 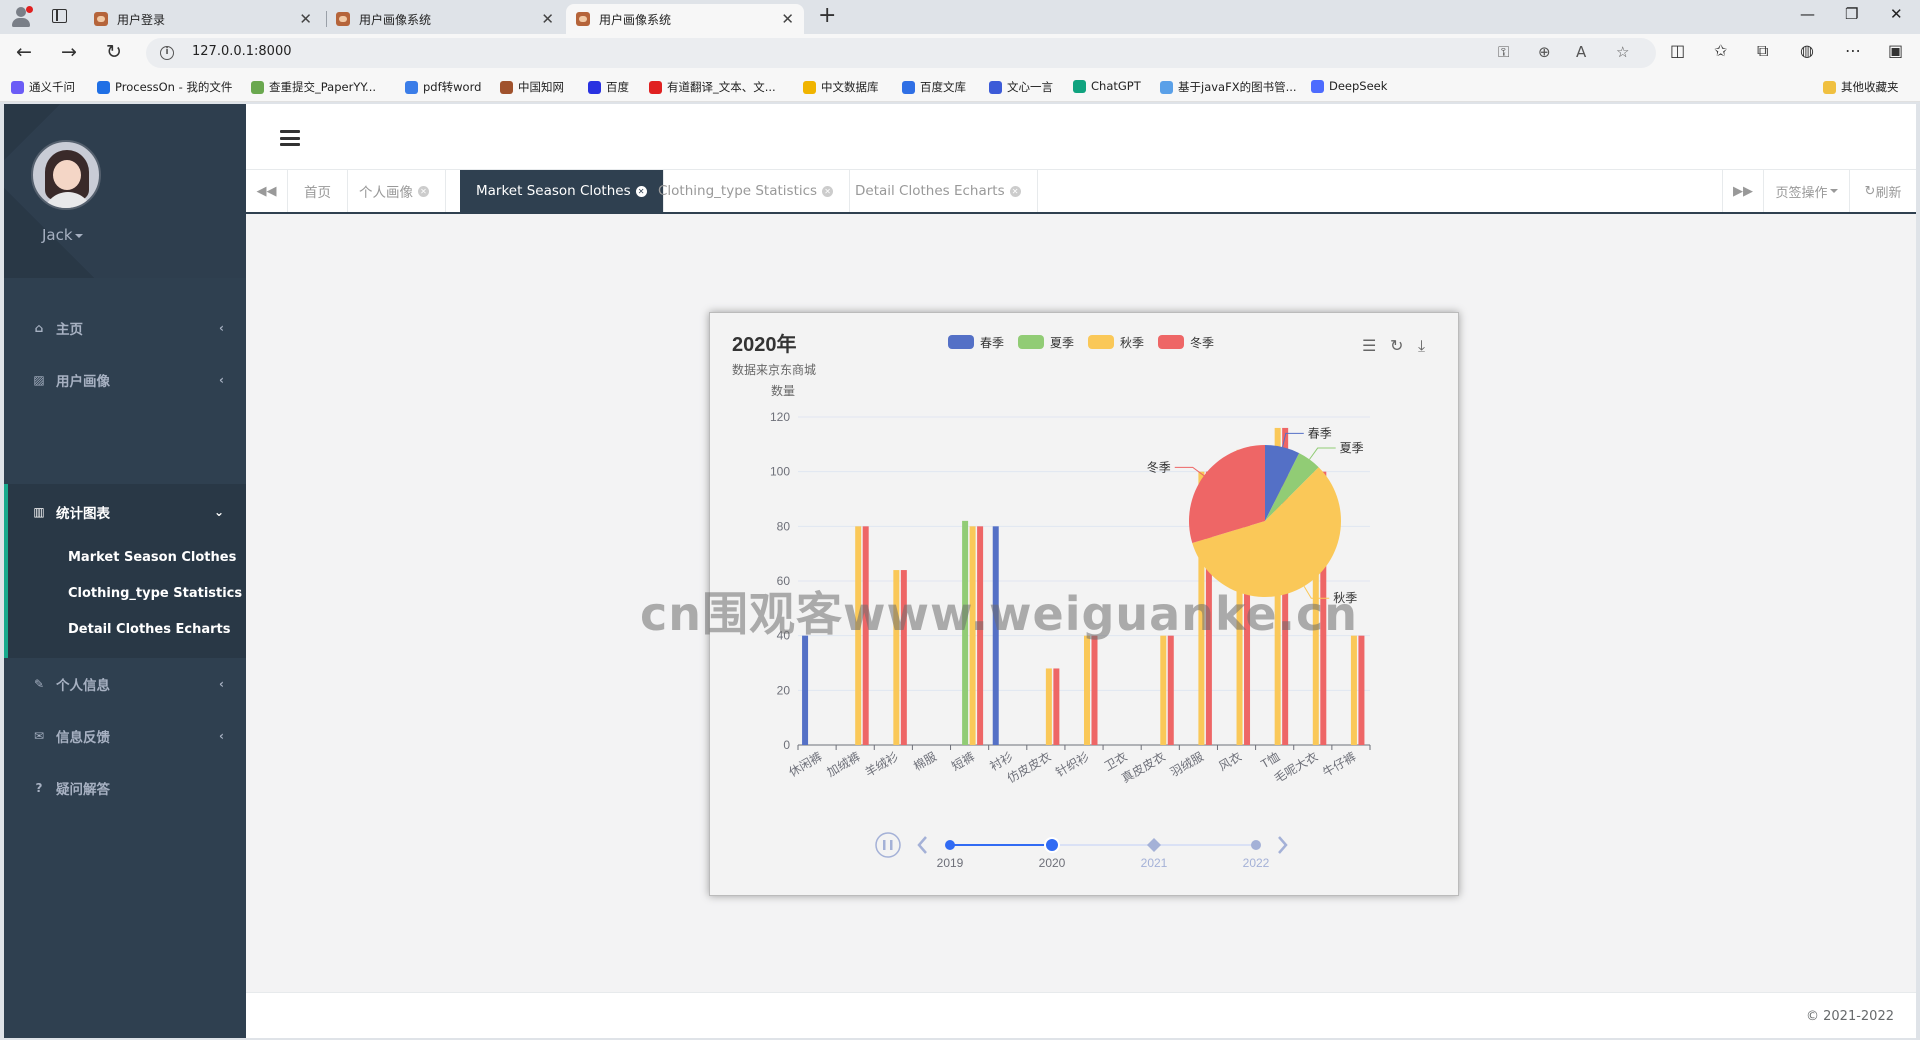 What do you see at coordinates (1853, 50) in the screenshot?
I see `more-menu-icon: ⋯` at bounding box center [1853, 50].